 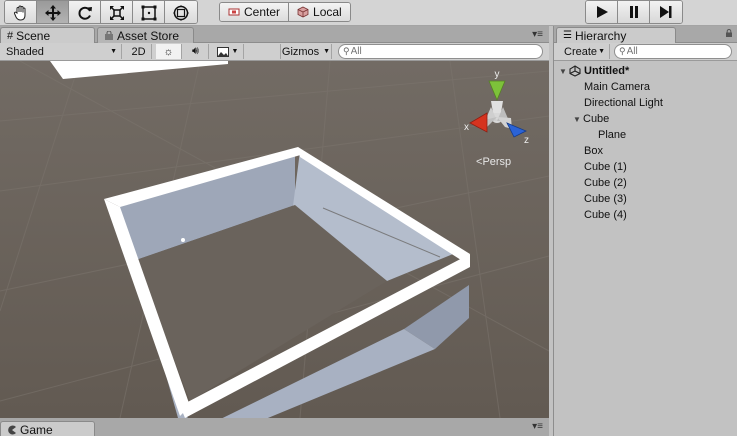 What do you see at coordinates (596, 119) in the screenshot?
I see `hierarchy-item-label: Cube` at bounding box center [596, 119].